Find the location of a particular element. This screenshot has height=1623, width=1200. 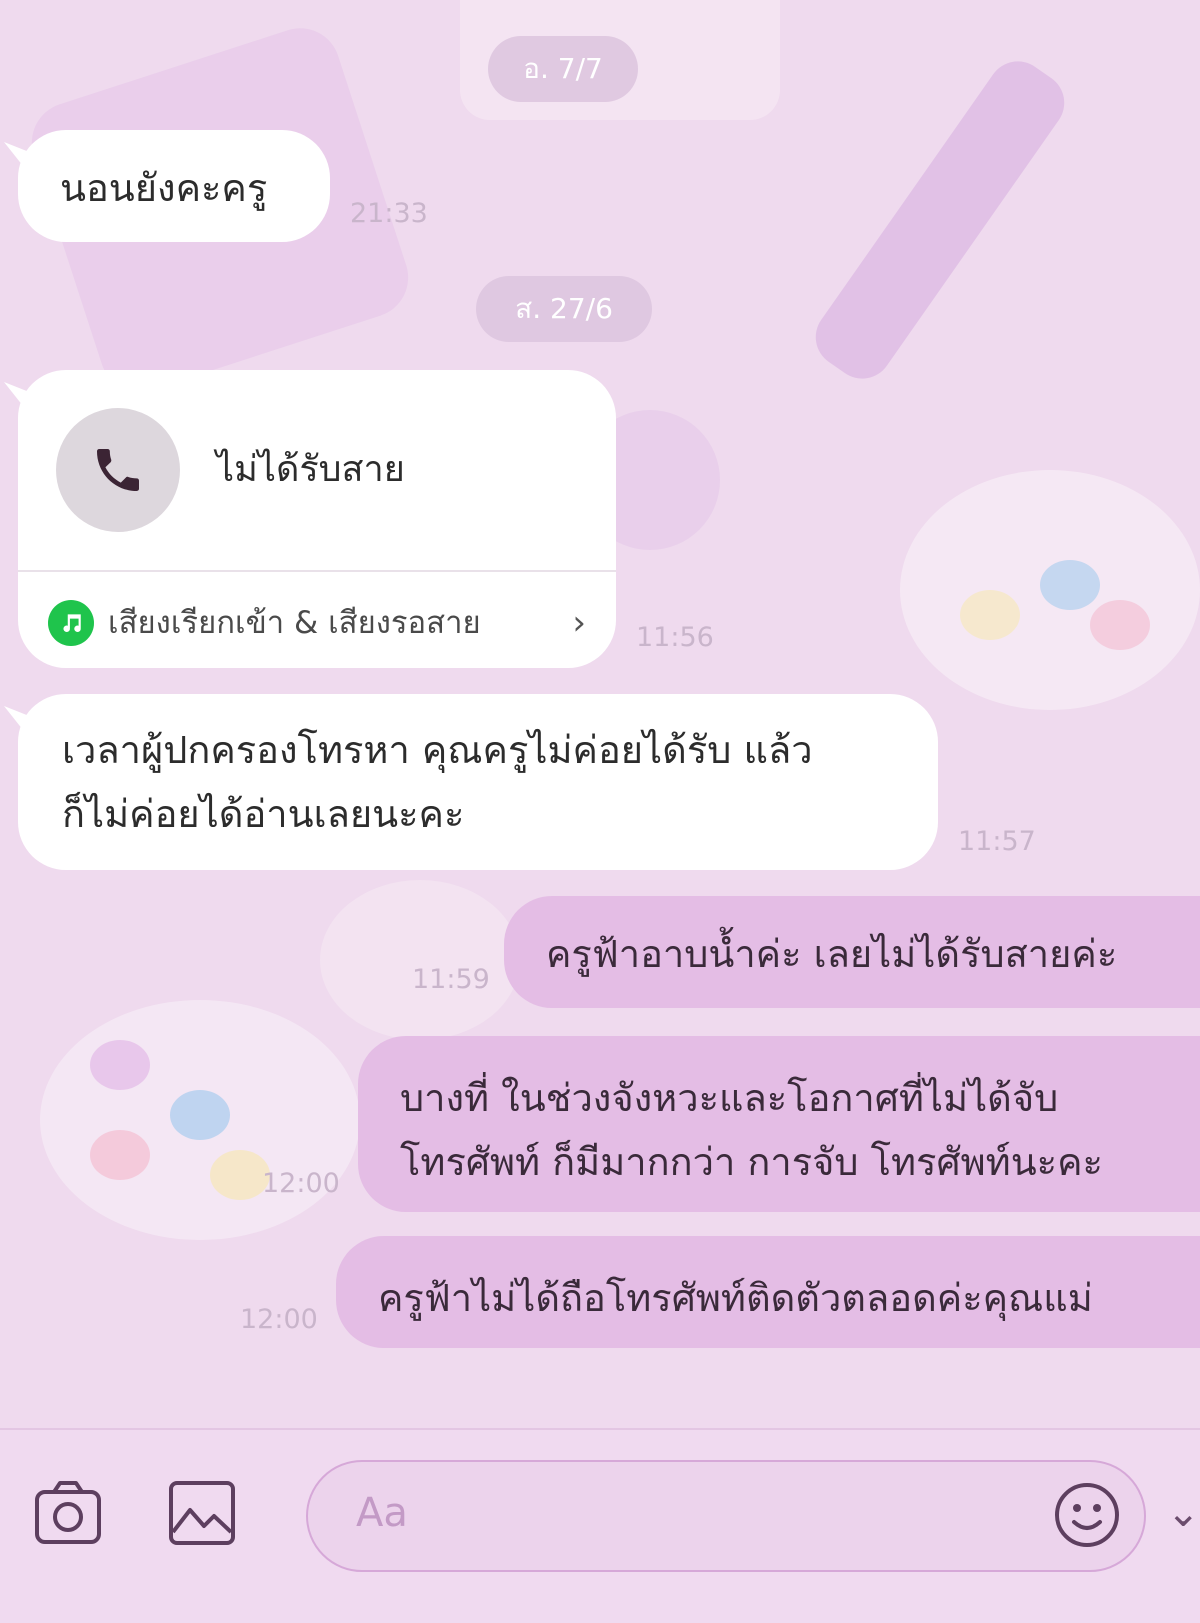

message-line: บางที่ ในช่วงจังหวะและโอกาศที่ไม่ได้จับ is located at coordinates (729, 1098).